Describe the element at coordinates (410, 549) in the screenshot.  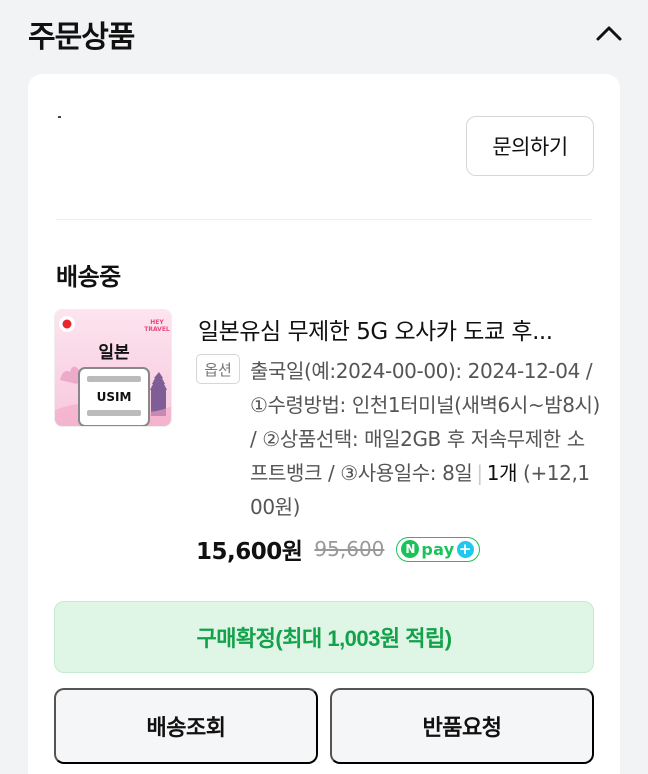
I see `npay-n-icon: N` at that location.